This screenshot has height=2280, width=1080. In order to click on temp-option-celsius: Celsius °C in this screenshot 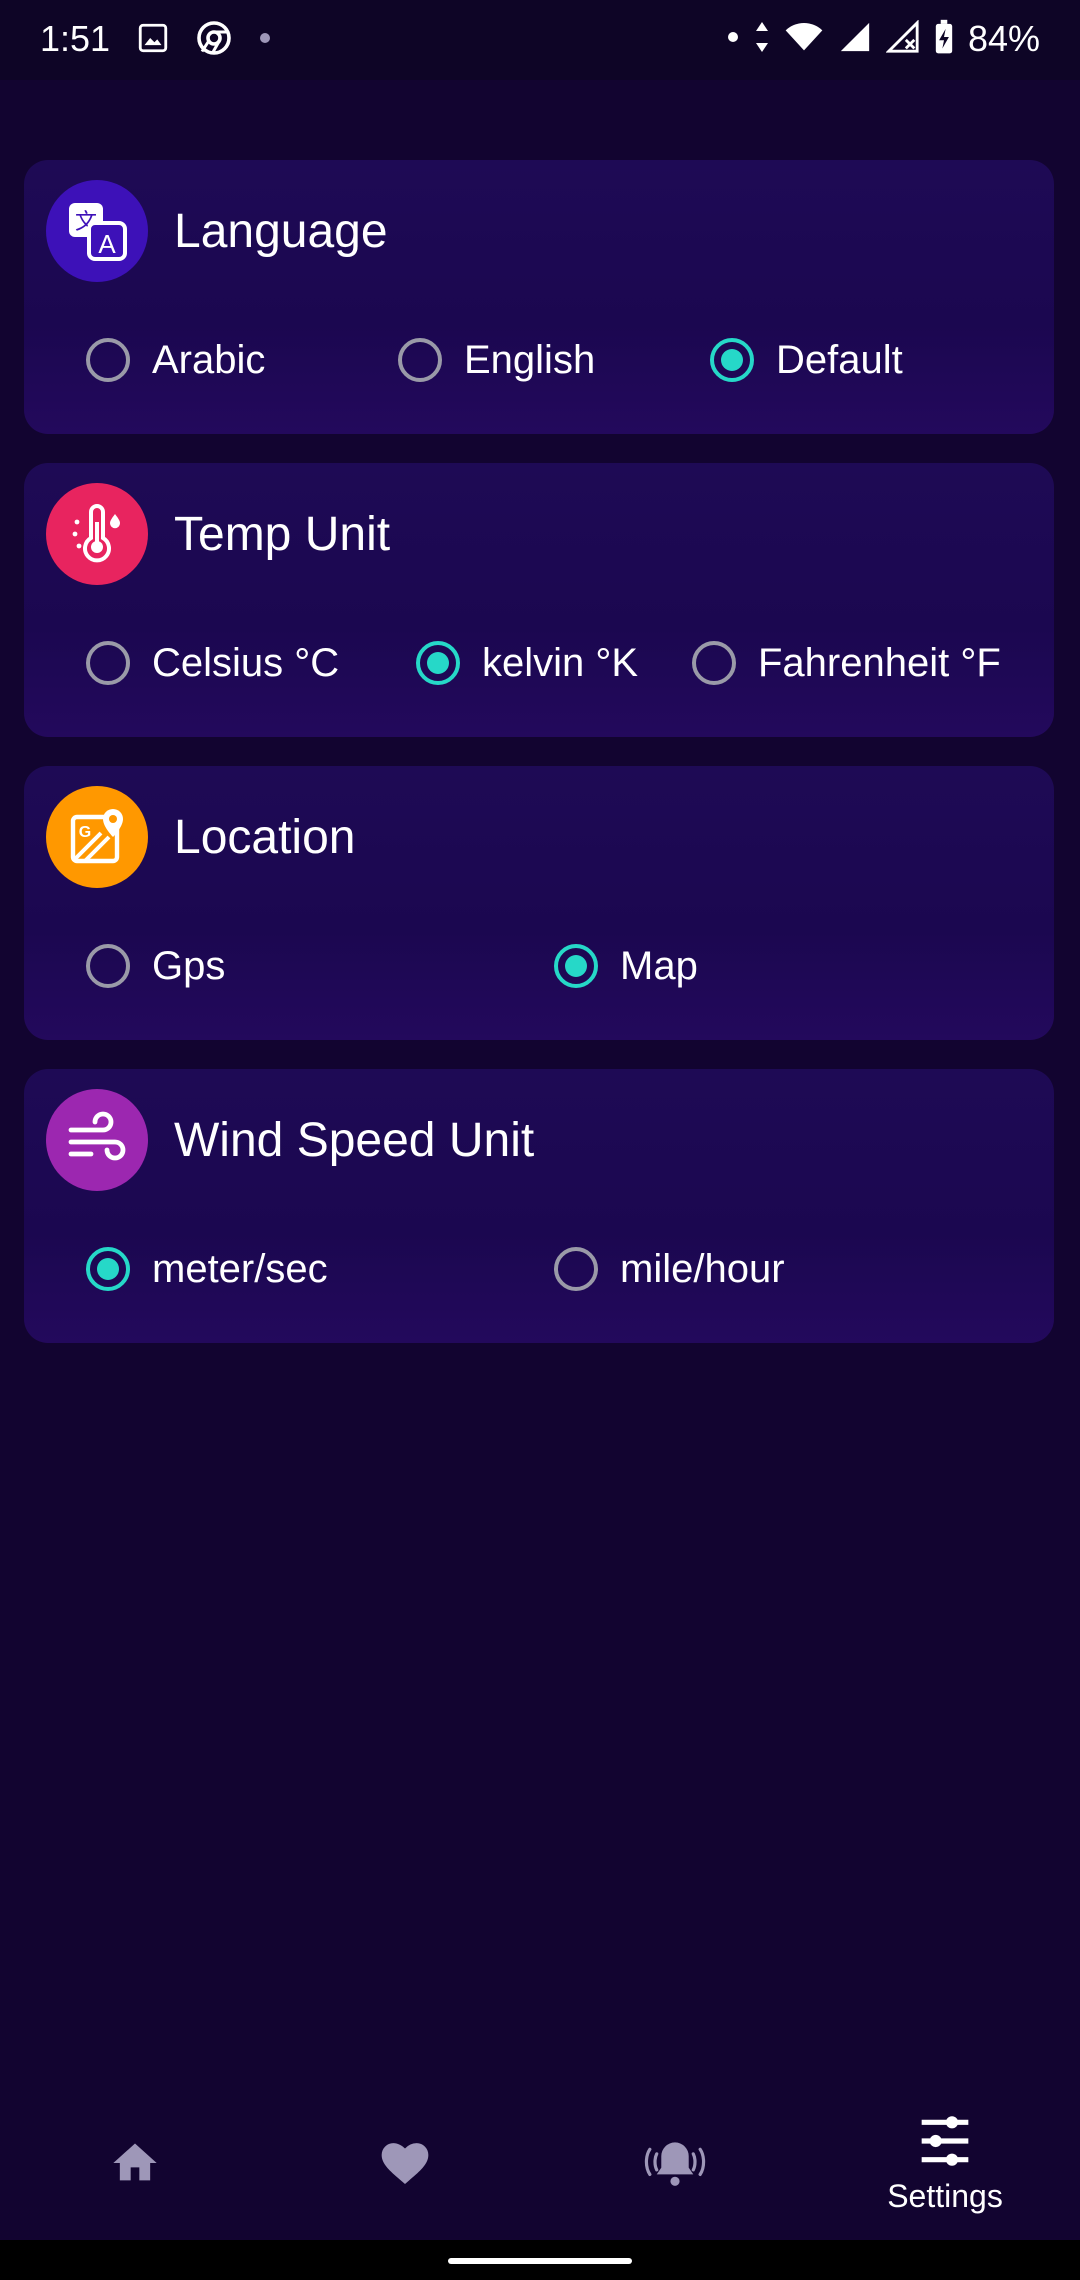, I will do `click(212, 663)`.